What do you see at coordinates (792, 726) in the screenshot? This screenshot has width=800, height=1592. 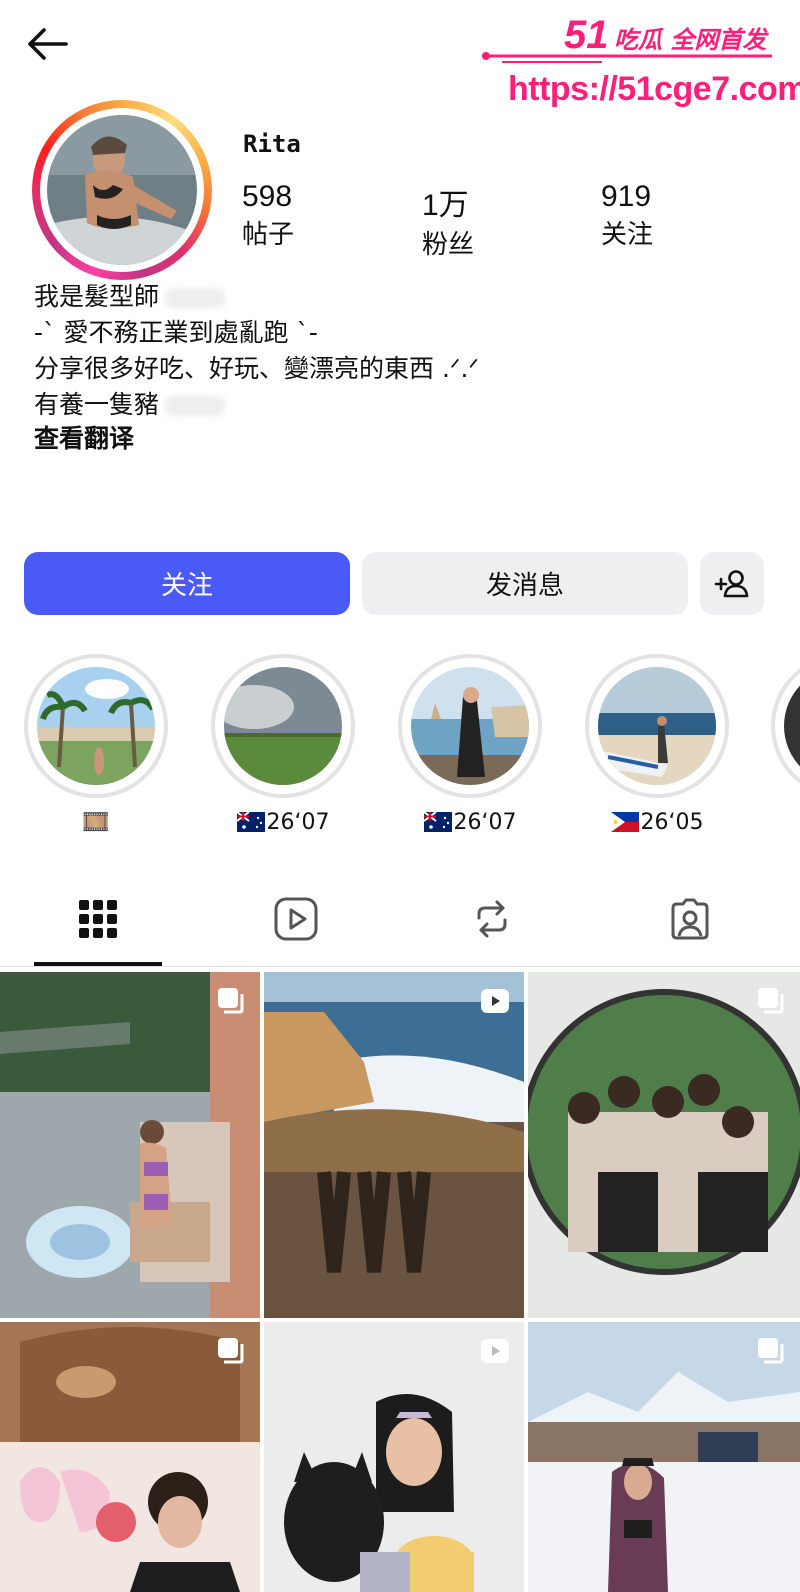 I see `highlight-5-image` at bounding box center [792, 726].